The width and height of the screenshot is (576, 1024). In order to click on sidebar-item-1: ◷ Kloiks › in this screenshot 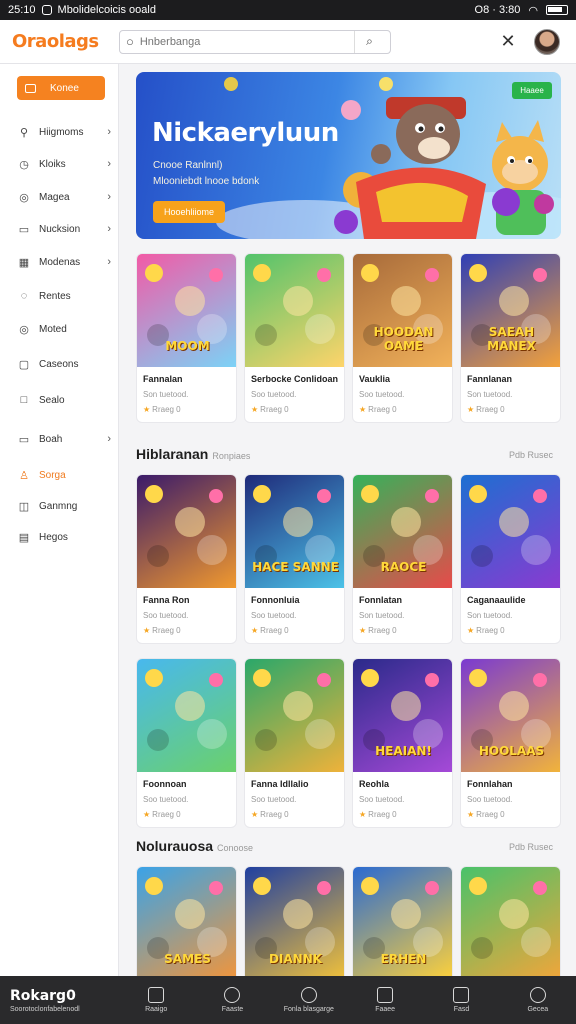, I will do `click(64, 164)`.